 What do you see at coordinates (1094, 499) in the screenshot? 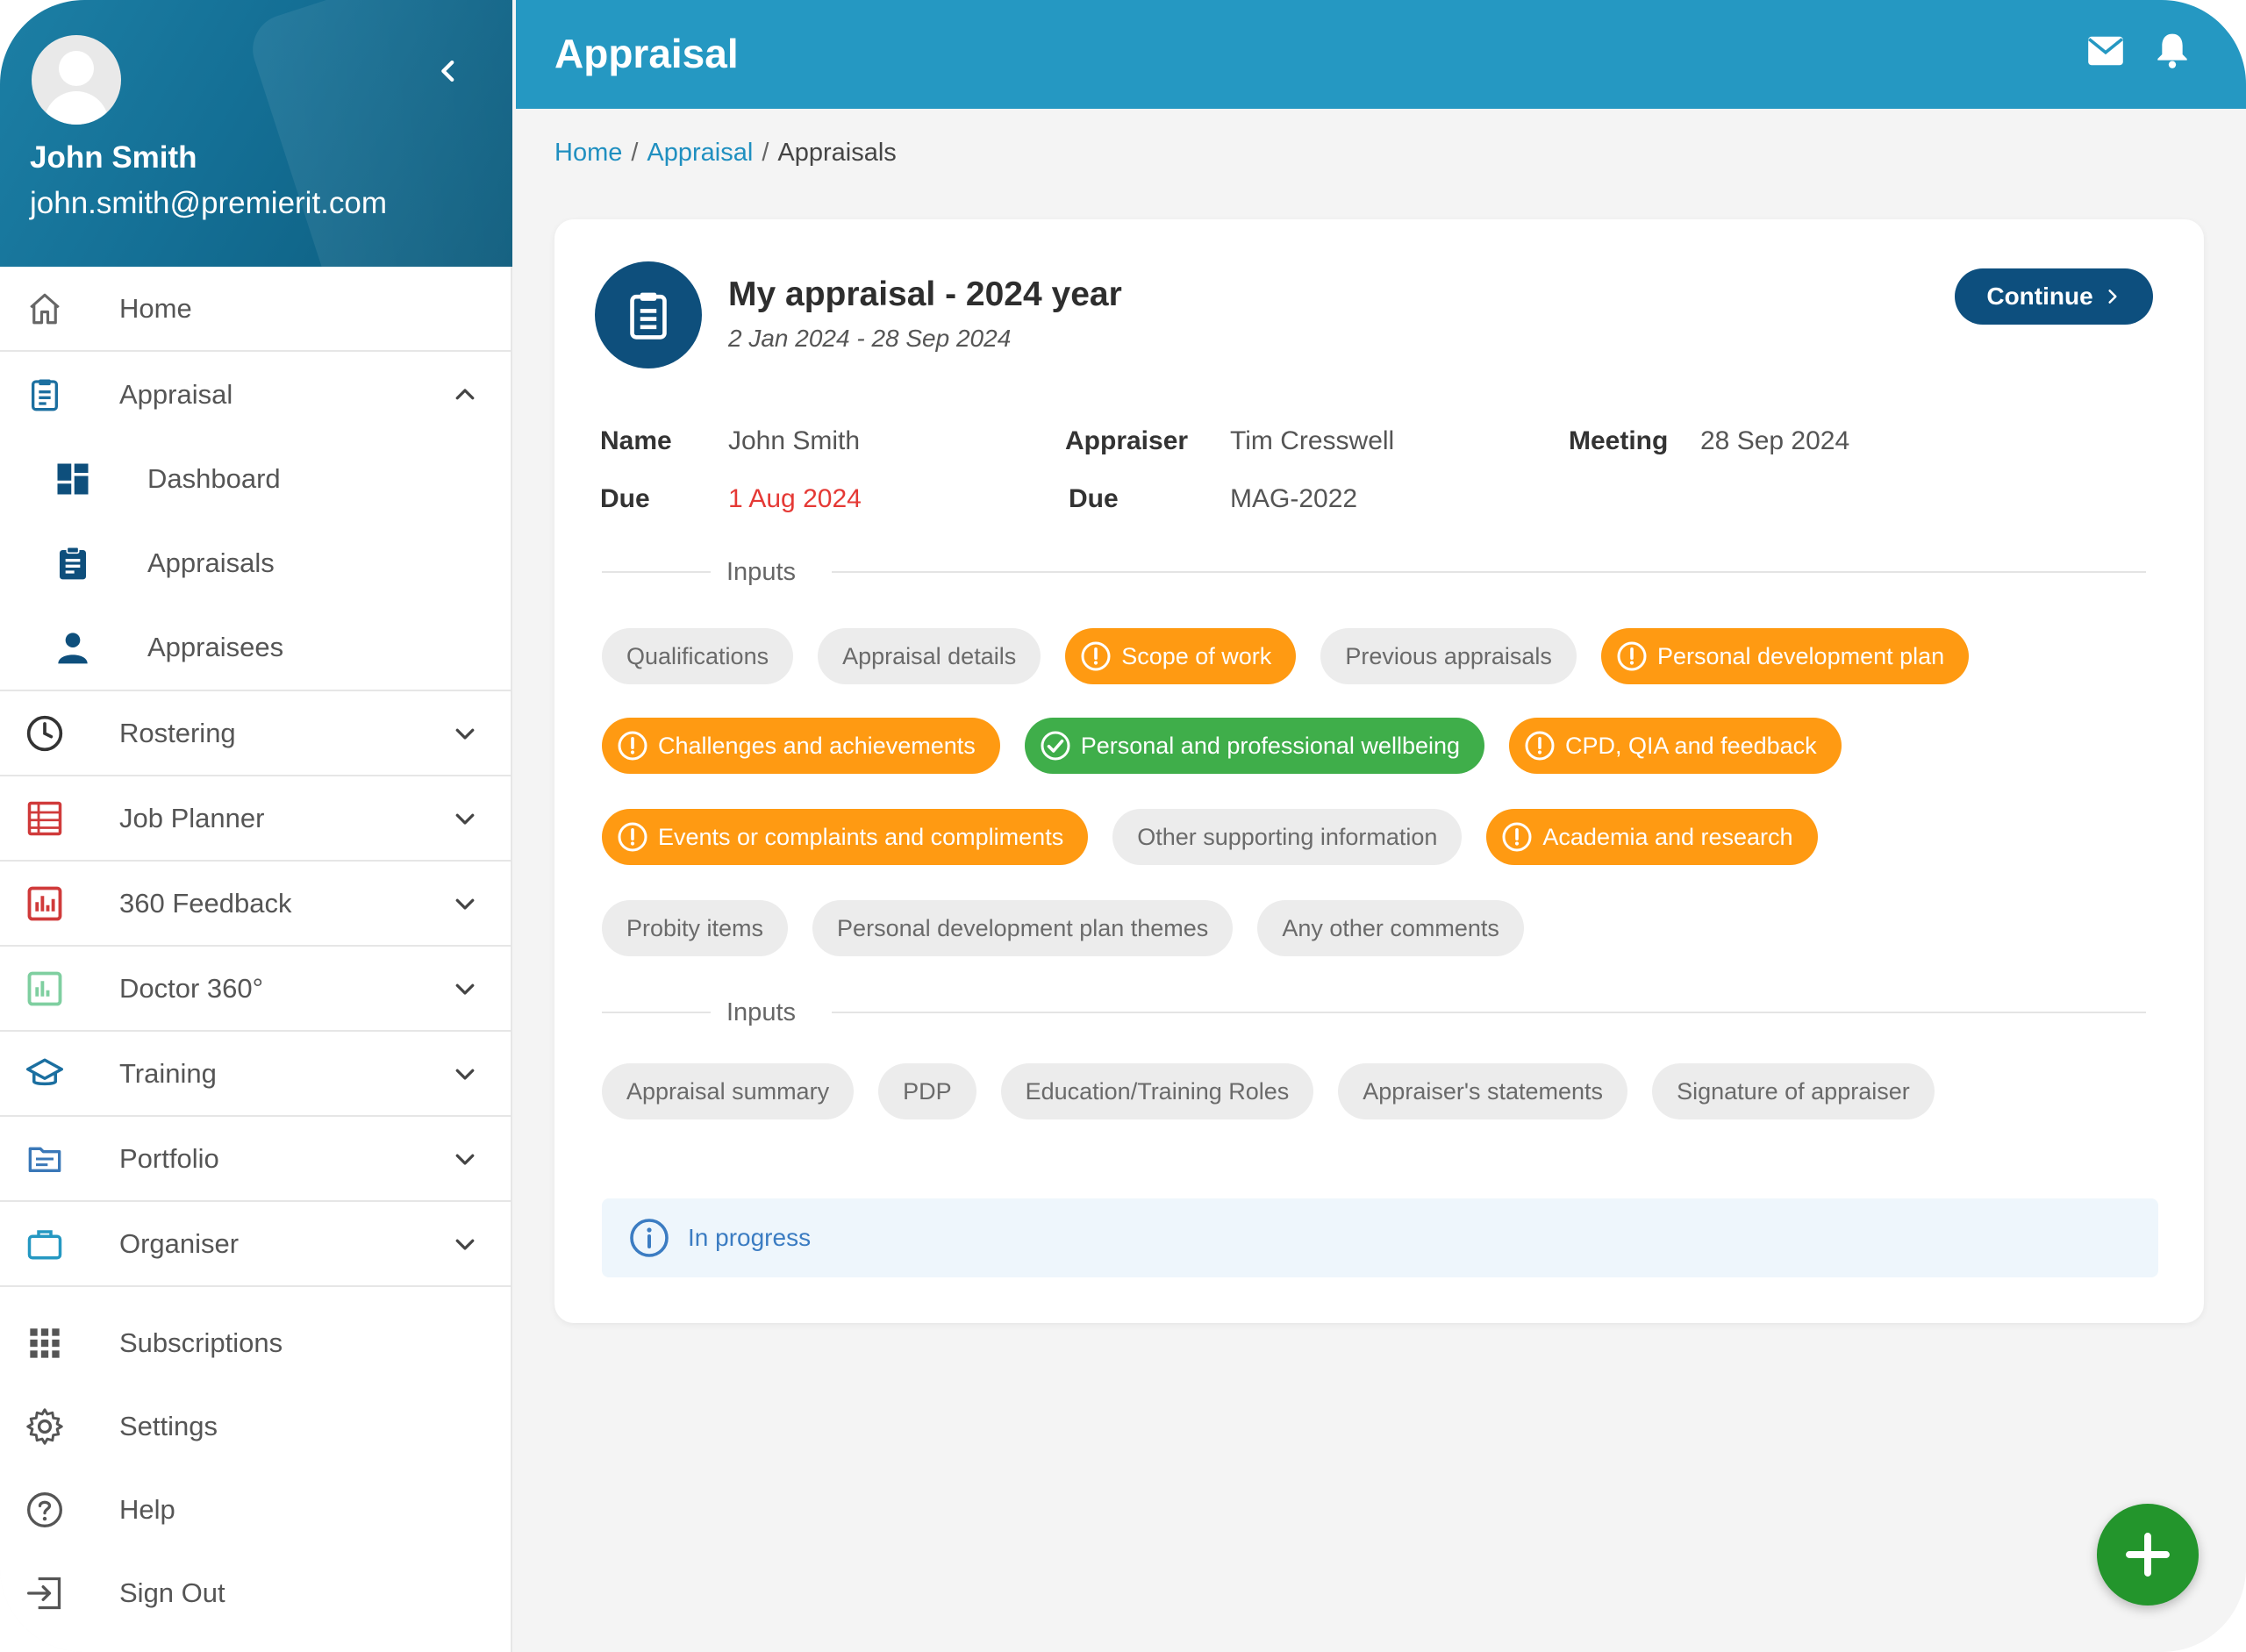
I see `due-label-secondary: Due` at bounding box center [1094, 499].